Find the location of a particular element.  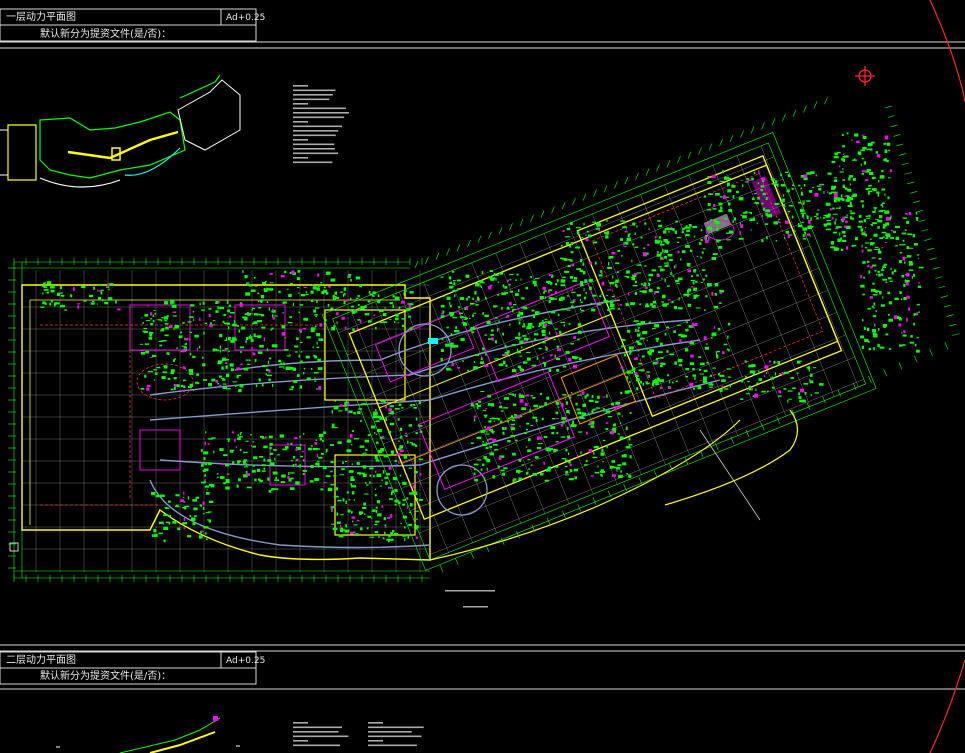

viewport-boundary-arc-bottom is located at coordinates (947, 706).